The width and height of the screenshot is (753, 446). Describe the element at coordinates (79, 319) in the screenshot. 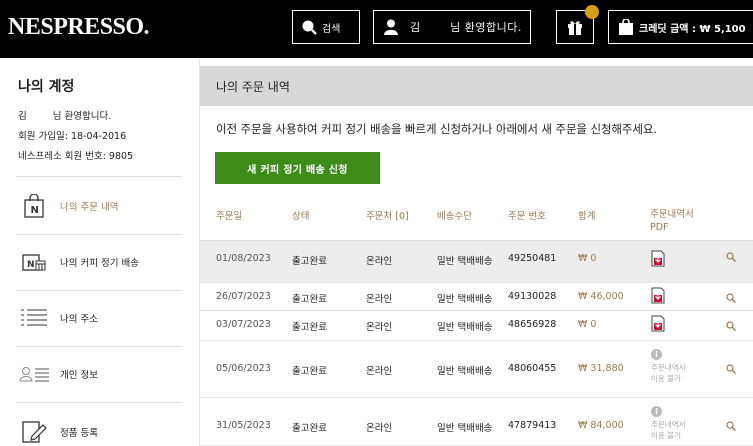

I see `sidebar-item-label: 나의 주소` at that location.